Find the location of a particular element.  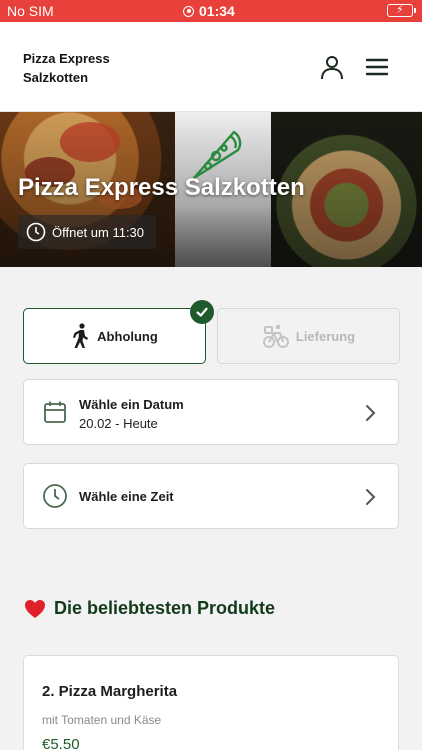

carrier-label: No SIM is located at coordinates (30, 11).